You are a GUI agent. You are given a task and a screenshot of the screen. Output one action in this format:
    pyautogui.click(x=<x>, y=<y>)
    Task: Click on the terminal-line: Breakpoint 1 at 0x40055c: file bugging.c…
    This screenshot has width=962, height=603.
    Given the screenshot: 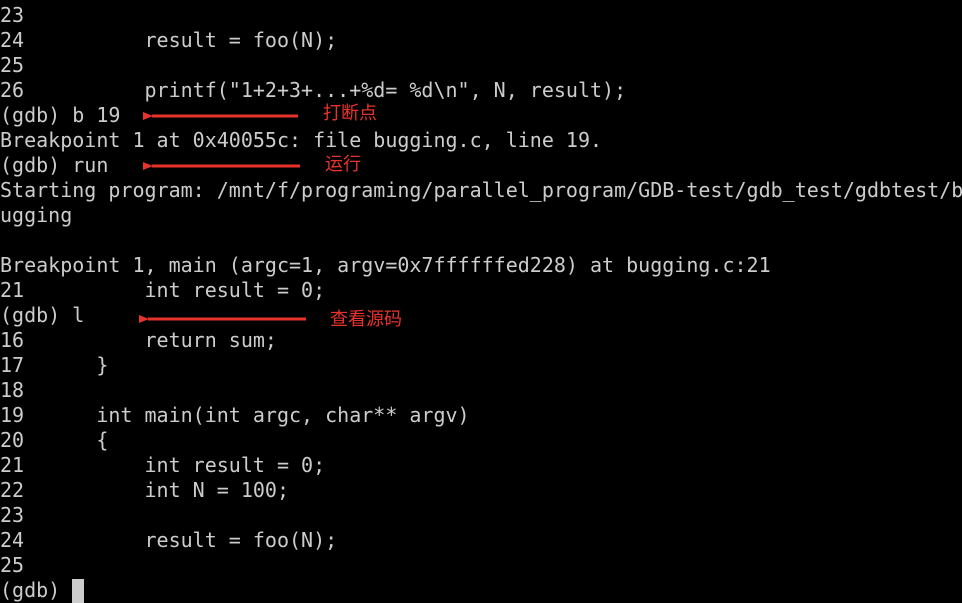 What is the action you would take?
    pyautogui.click(x=301, y=140)
    